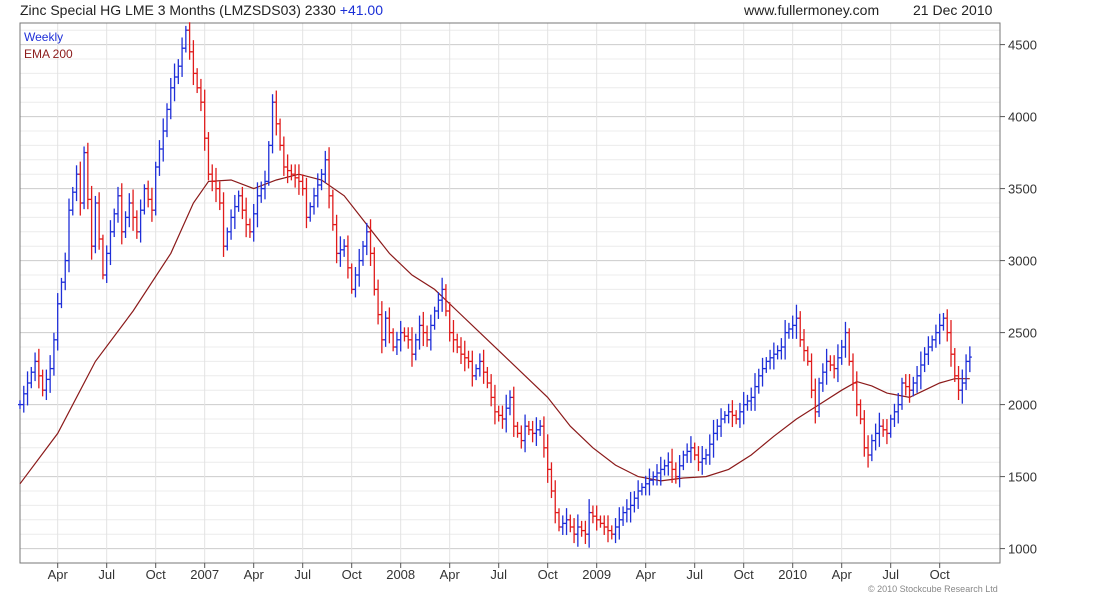  What do you see at coordinates (940, 574) in the screenshot?
I see `x-tick-label: Oct` at bounding box center [940, 574].